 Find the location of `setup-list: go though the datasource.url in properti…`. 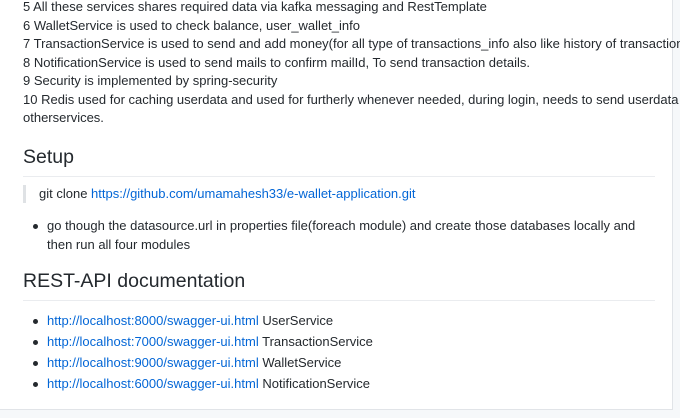

setup-list: go though the datasource.url in properti… is located at coordinates (339, 235).